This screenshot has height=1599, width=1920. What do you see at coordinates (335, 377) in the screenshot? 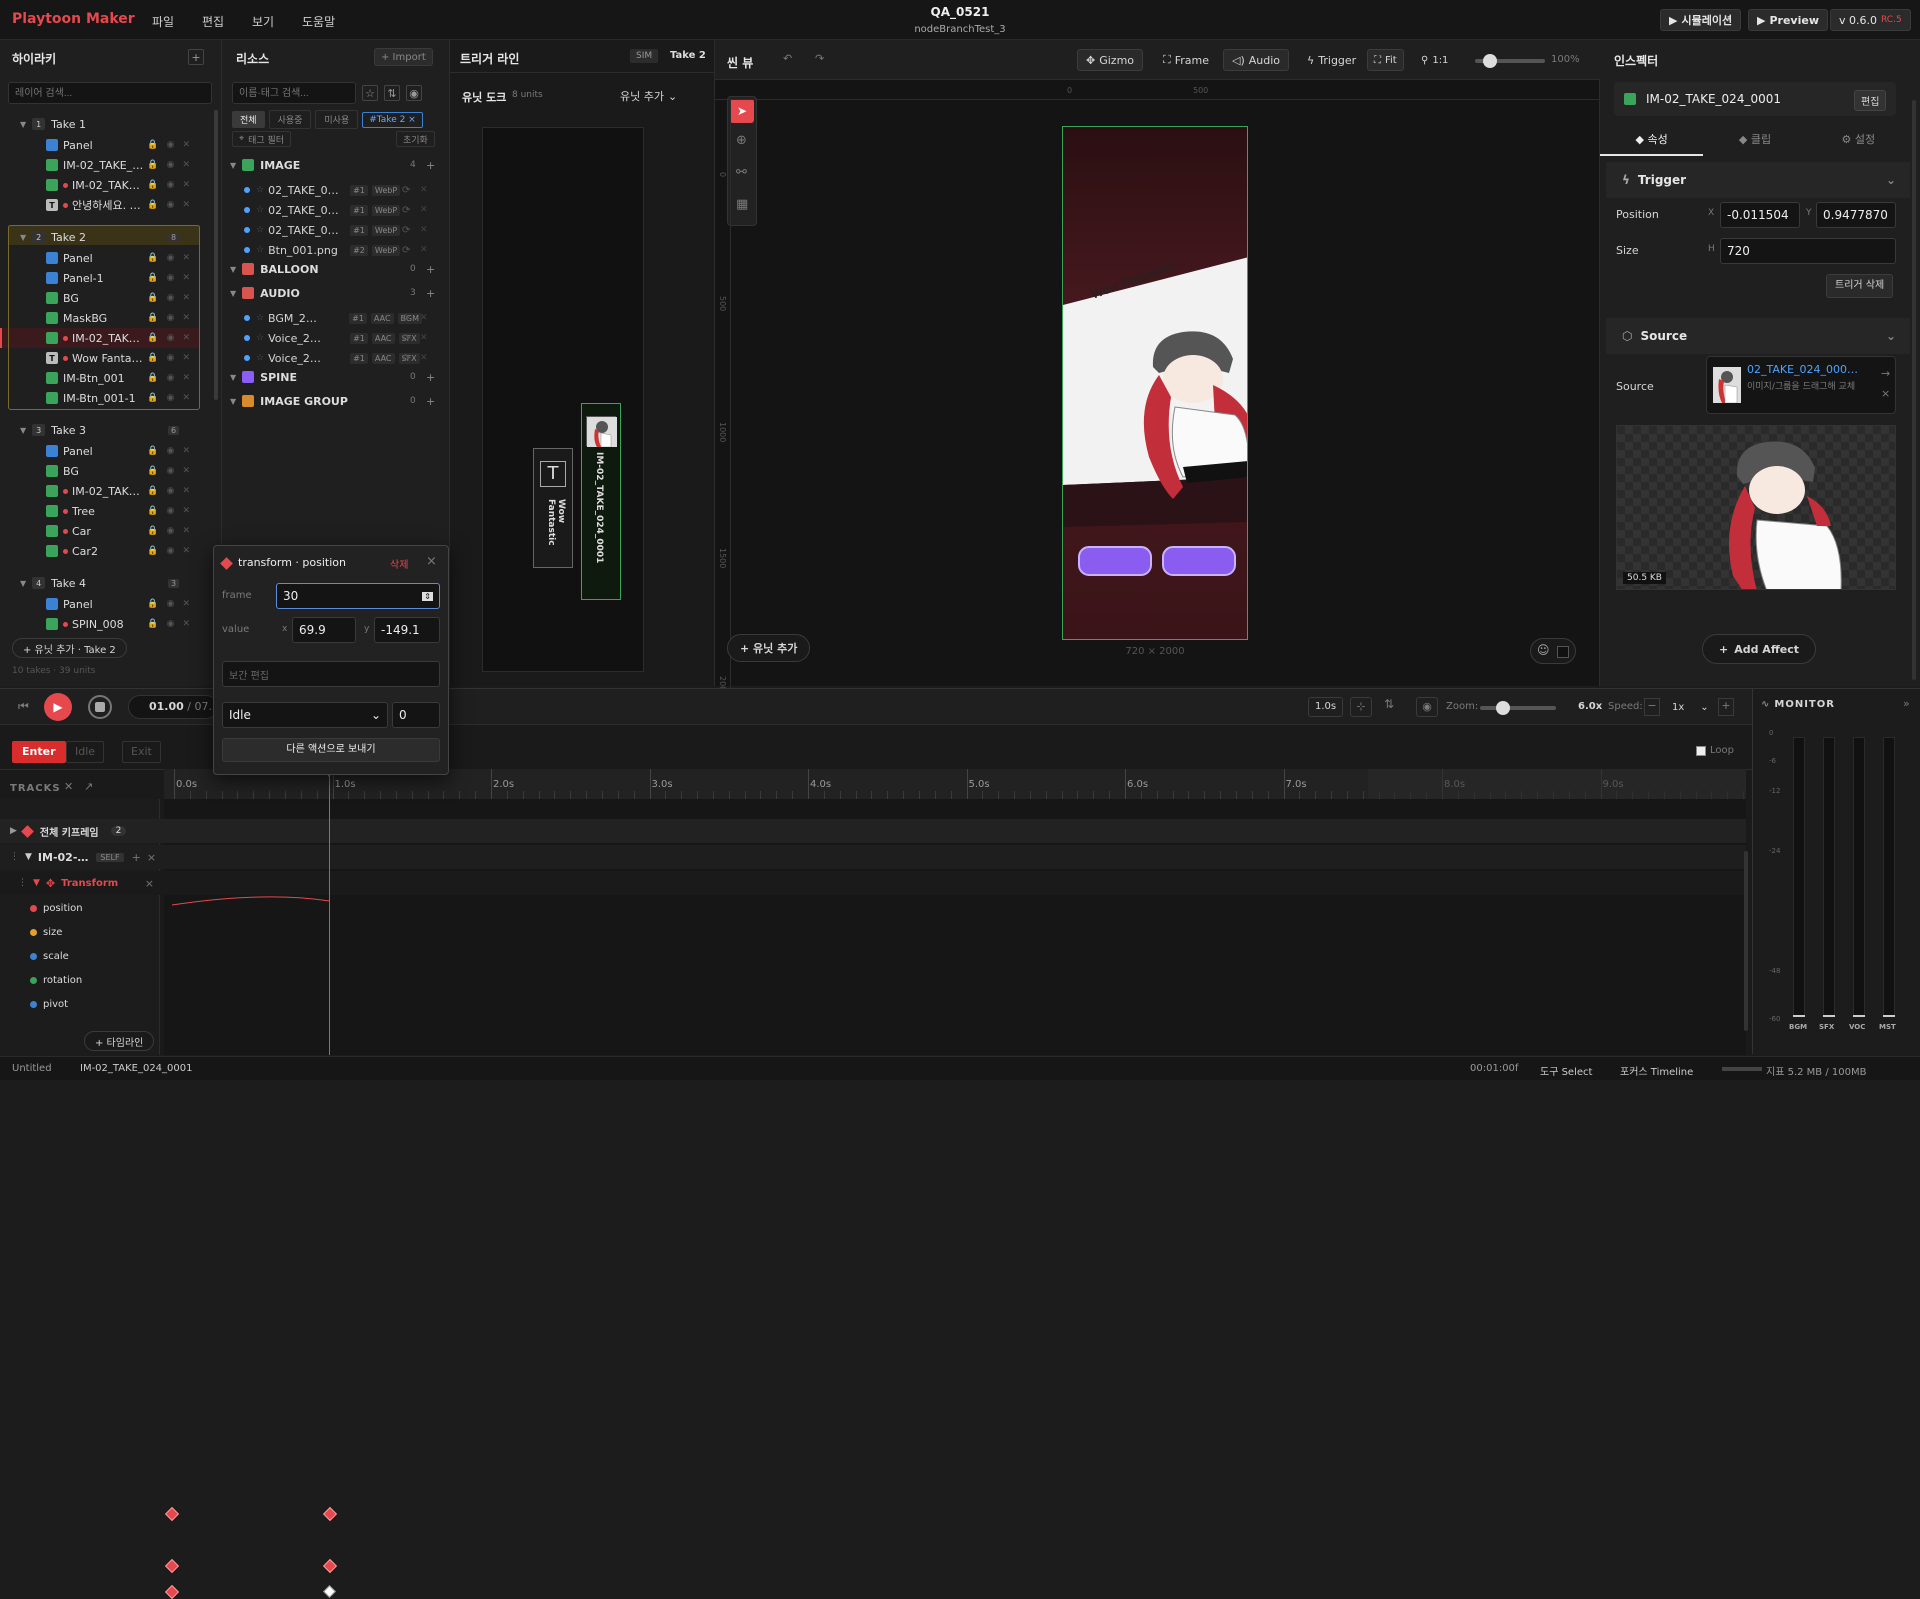
I see `resource-category: ▼ SPINE 0 +` at bounding box center [335, 377].